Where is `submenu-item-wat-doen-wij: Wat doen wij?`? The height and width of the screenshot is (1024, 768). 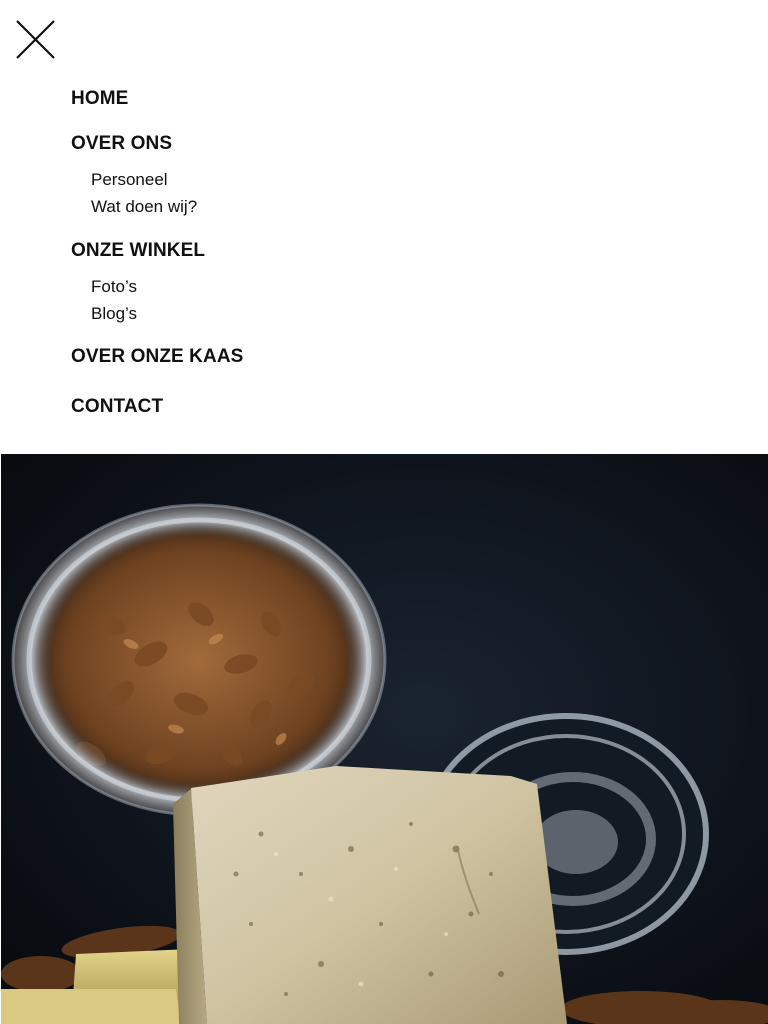
submenu-item-wat-doen-wij: Wat doen wij? is located at coordinates (144, 206).